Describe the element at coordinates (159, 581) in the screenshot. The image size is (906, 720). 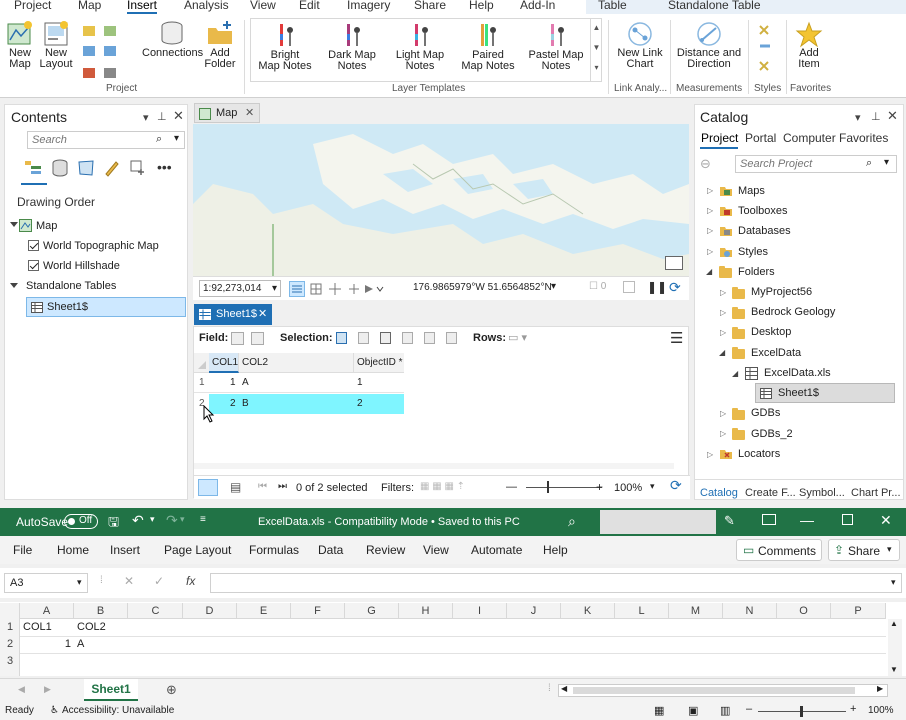
I see `enter-icon: ✓` at that location.